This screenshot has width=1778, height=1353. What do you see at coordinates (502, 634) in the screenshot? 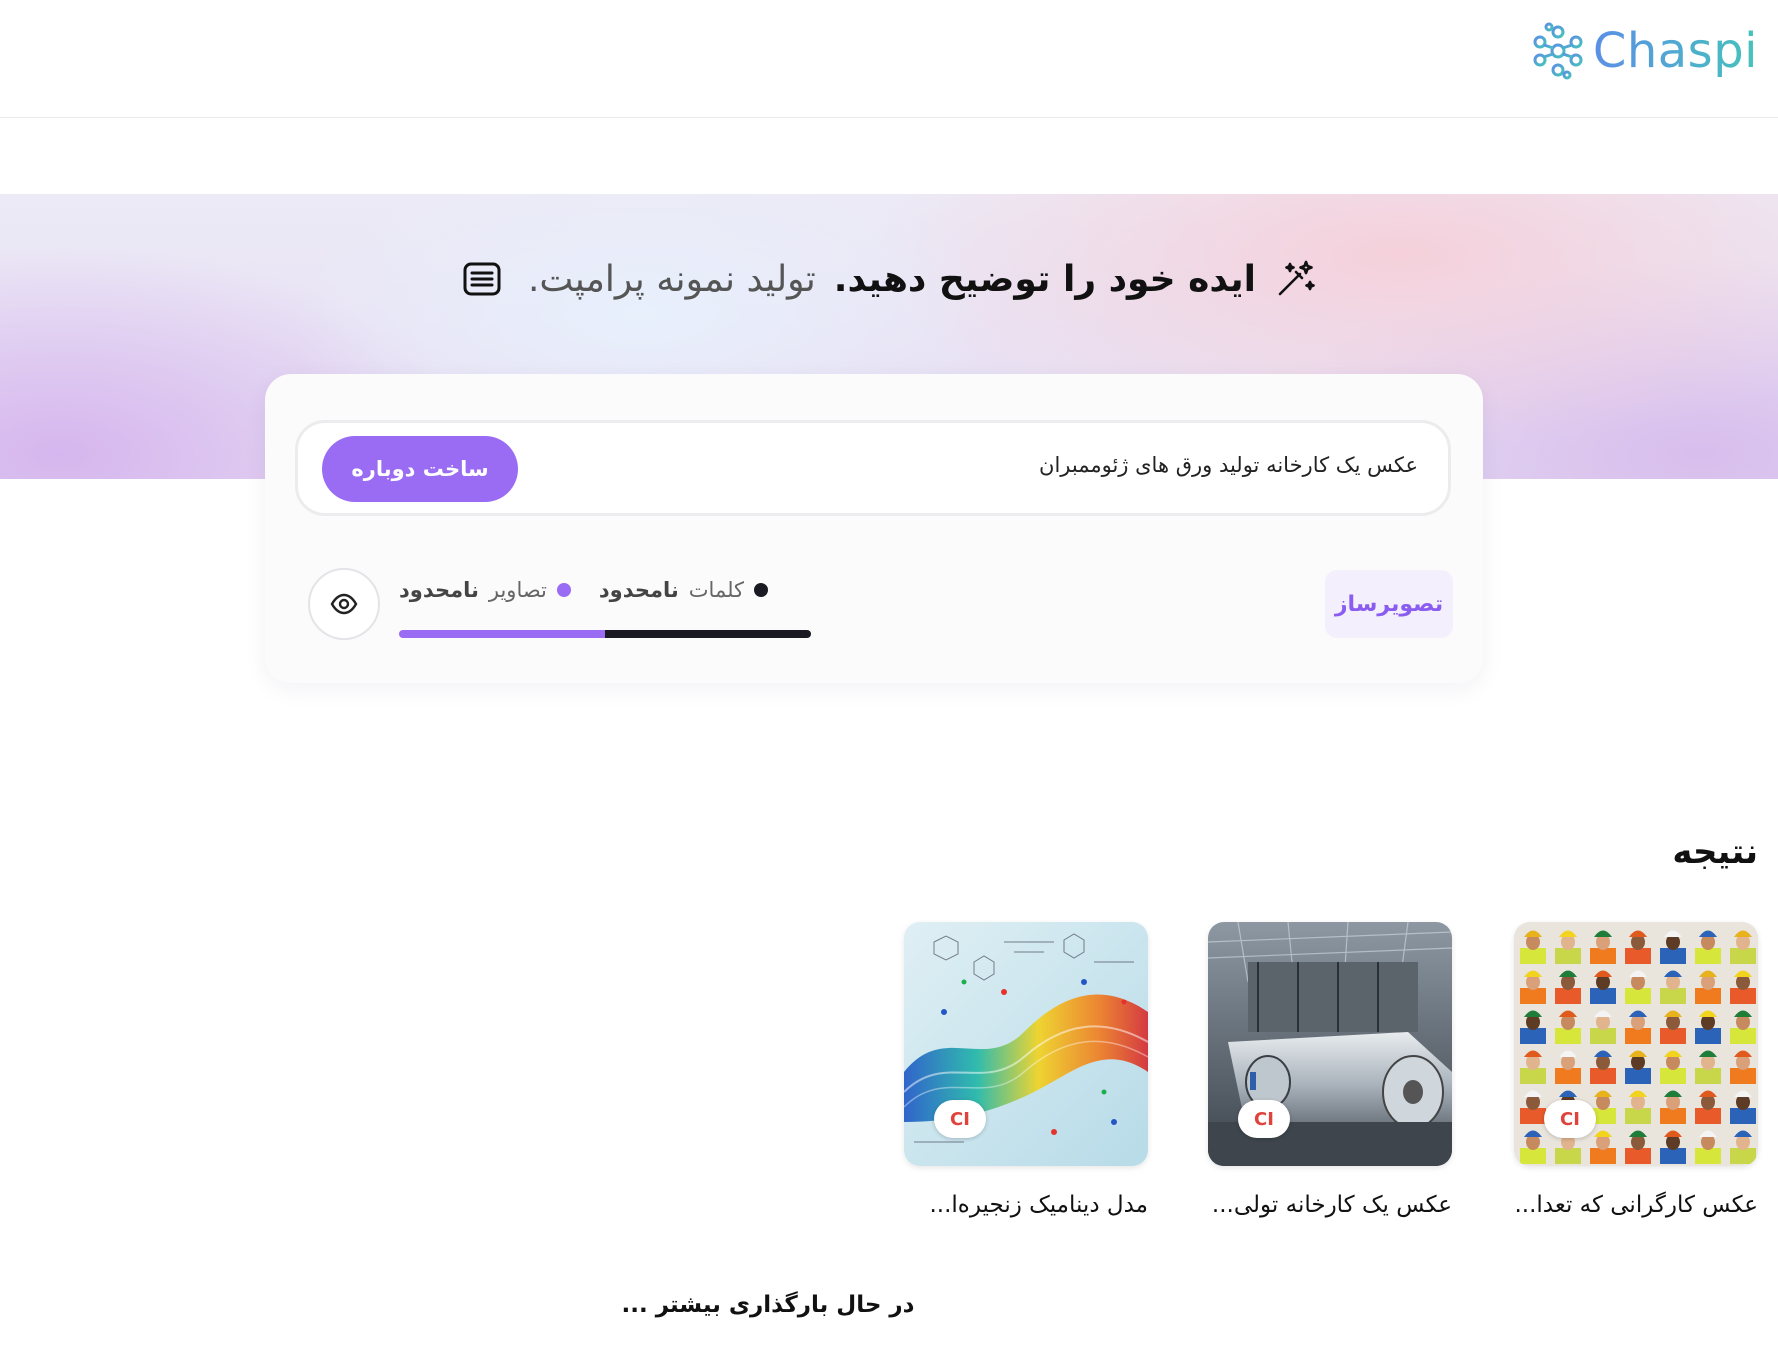
I see `progress-images-fill` at bounding box center [502, 634].